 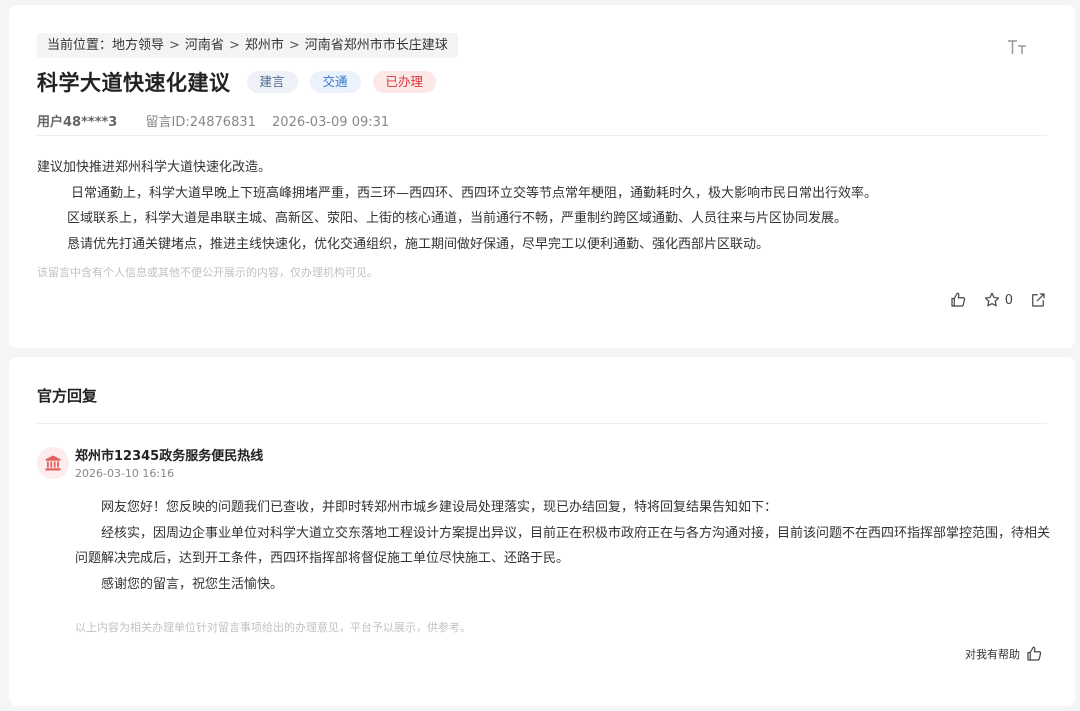 I want to click on tag-suggestion: 建言, so click(x=272, y=82).